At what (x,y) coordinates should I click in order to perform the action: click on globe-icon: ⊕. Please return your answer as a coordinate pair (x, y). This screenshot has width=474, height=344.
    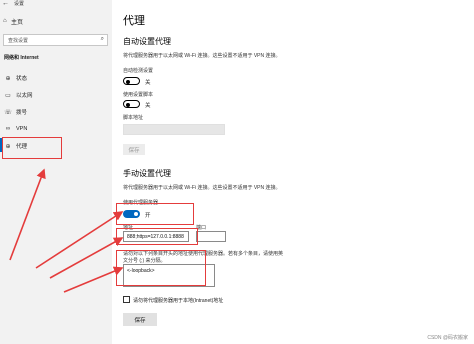
    Looking at the image, I should click on (8, 78).